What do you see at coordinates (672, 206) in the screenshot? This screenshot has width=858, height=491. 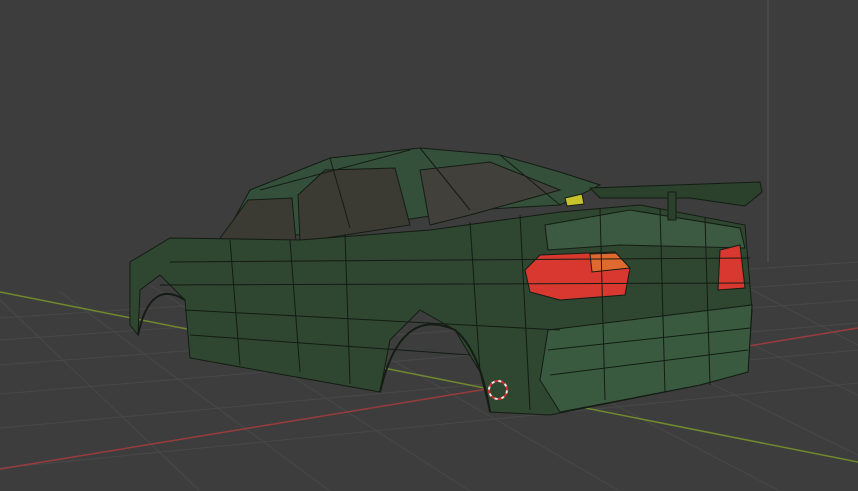 I see `spoiler-support` at bounding box center [672, 206].